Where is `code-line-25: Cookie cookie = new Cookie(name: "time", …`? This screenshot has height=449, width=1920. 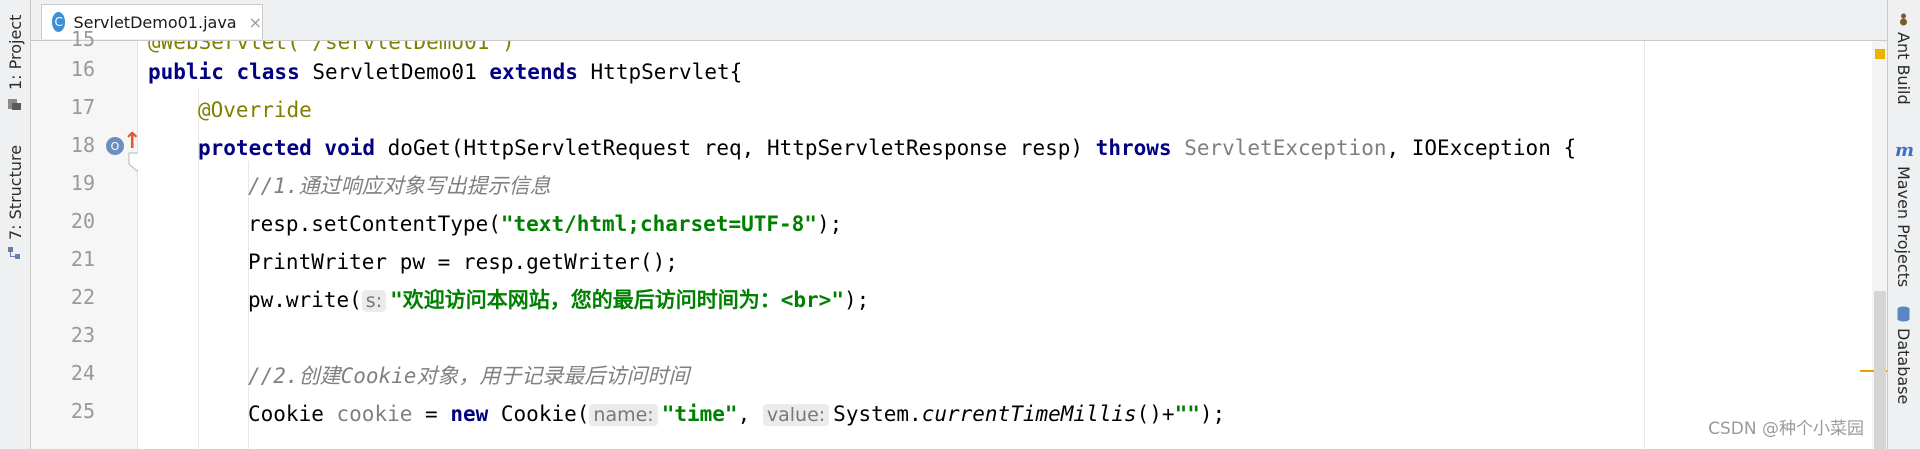 code-line-25: Cookie cookie = new Cookie(name: "time", … is located at coordinates (736, 414).